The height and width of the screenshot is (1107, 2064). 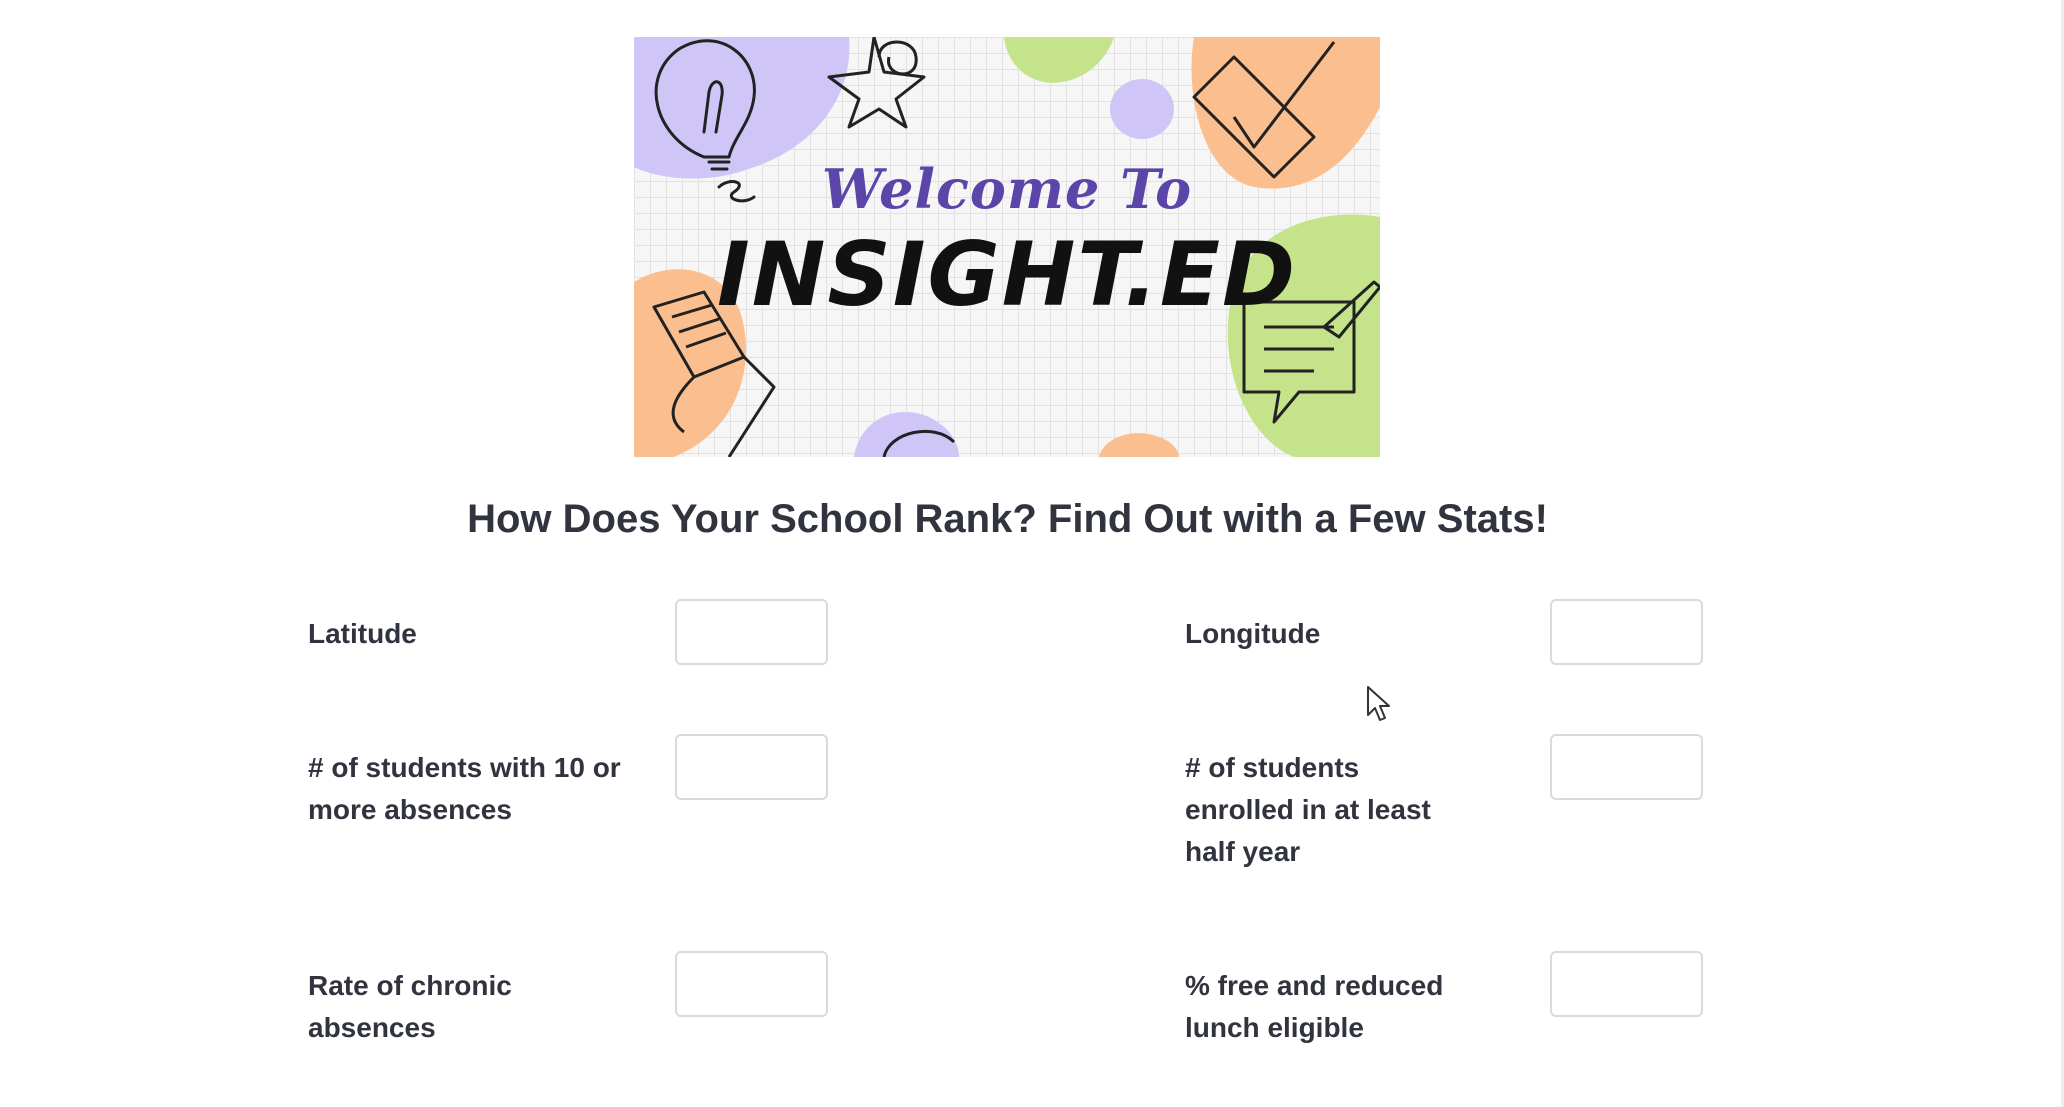 What do you see at coordinates (1007, 274) in the screenshot?
I see `banner-brand-text: INSIGHT.ED` at bounding box center [1007, 274].